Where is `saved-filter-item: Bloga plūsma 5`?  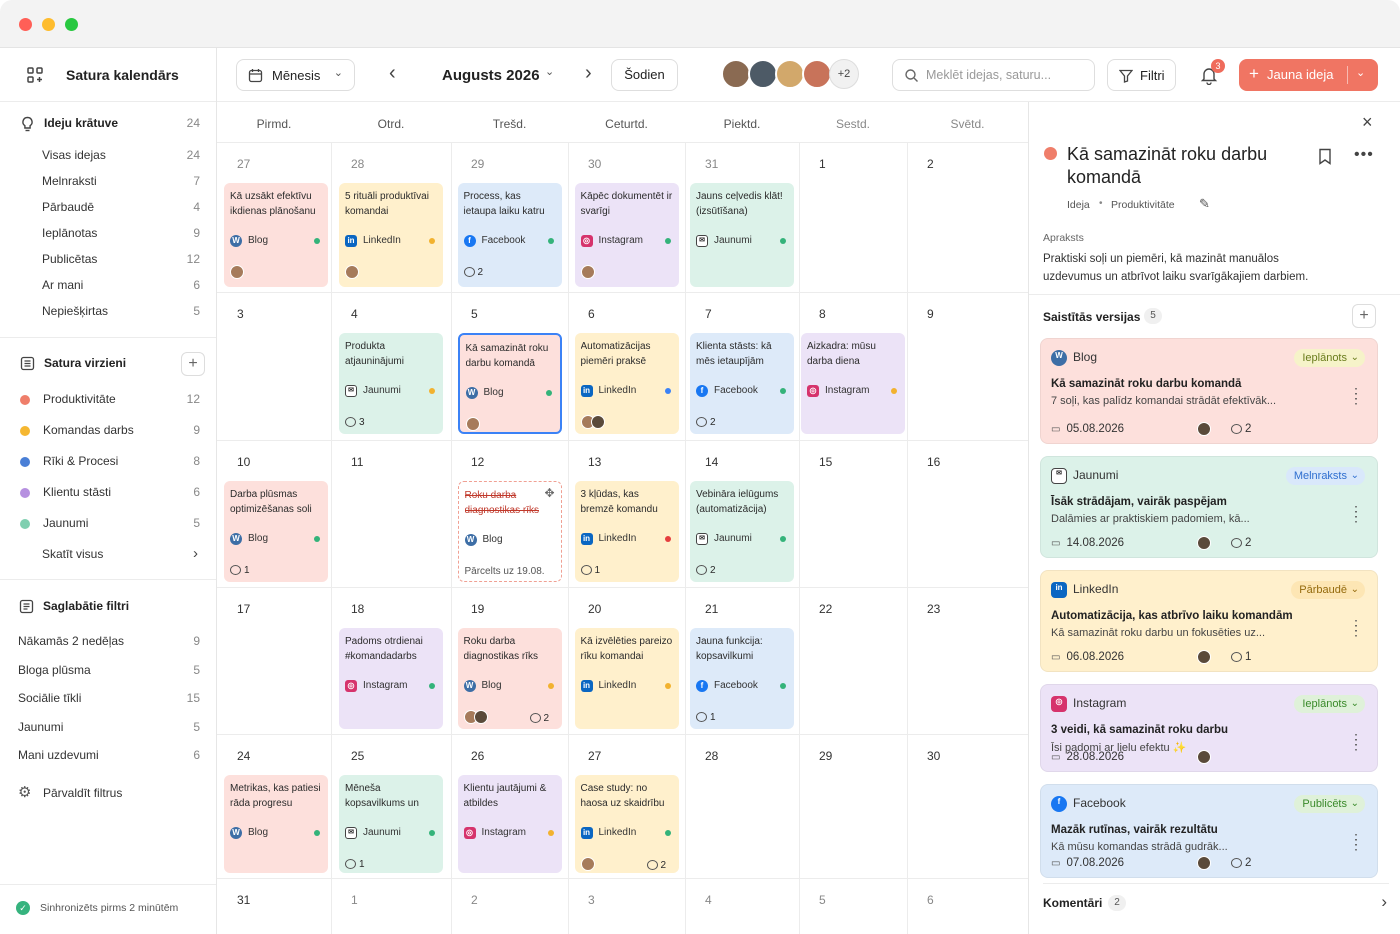 saved-filter-item: Bloga plūsma 5 is located at coordinates (108, 671).